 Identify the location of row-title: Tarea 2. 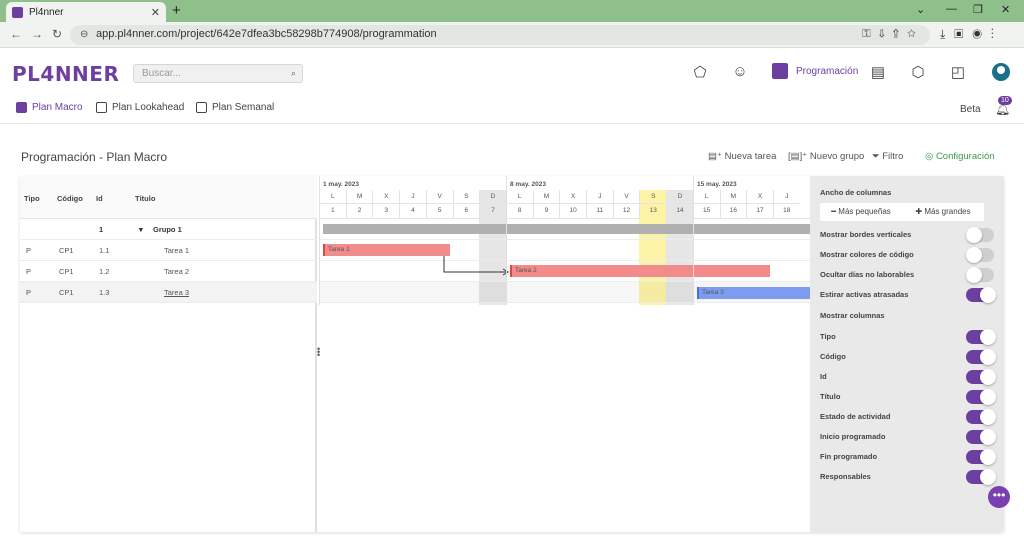
(177, 271).